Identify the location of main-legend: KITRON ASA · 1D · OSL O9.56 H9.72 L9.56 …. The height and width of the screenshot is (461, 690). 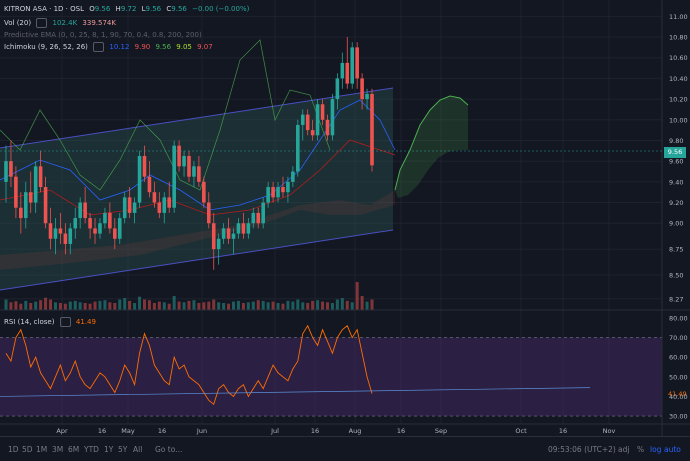
(128, 9).